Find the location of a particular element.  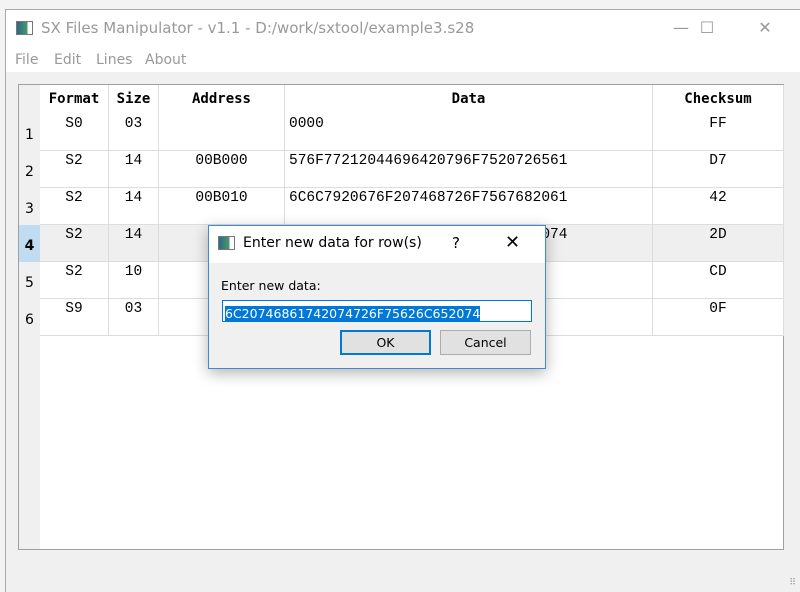

column-header-checksum: Checksum is located at coordinates (718, 99).